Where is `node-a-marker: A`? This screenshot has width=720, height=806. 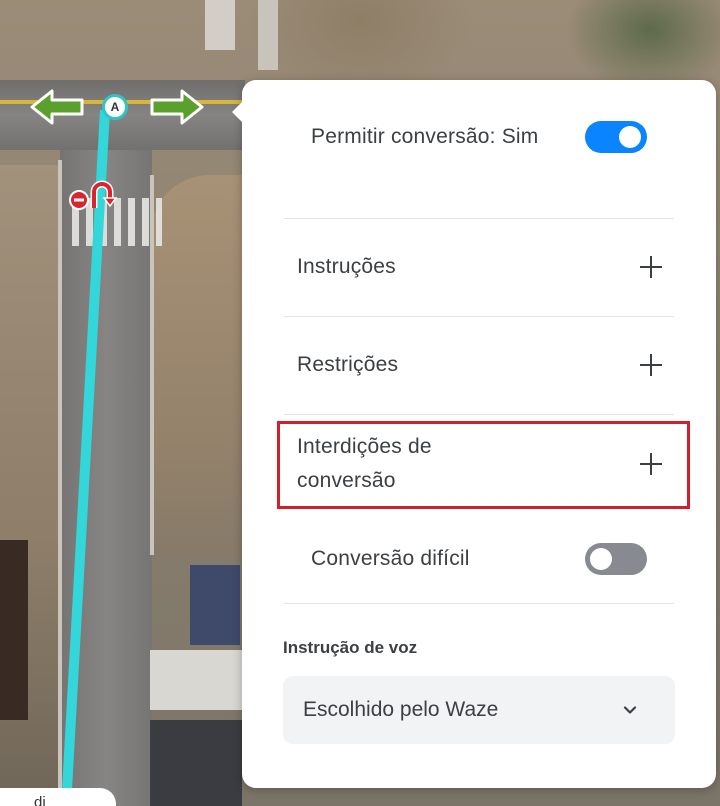
node-a-marker: A is located at coordinates (115, 107).